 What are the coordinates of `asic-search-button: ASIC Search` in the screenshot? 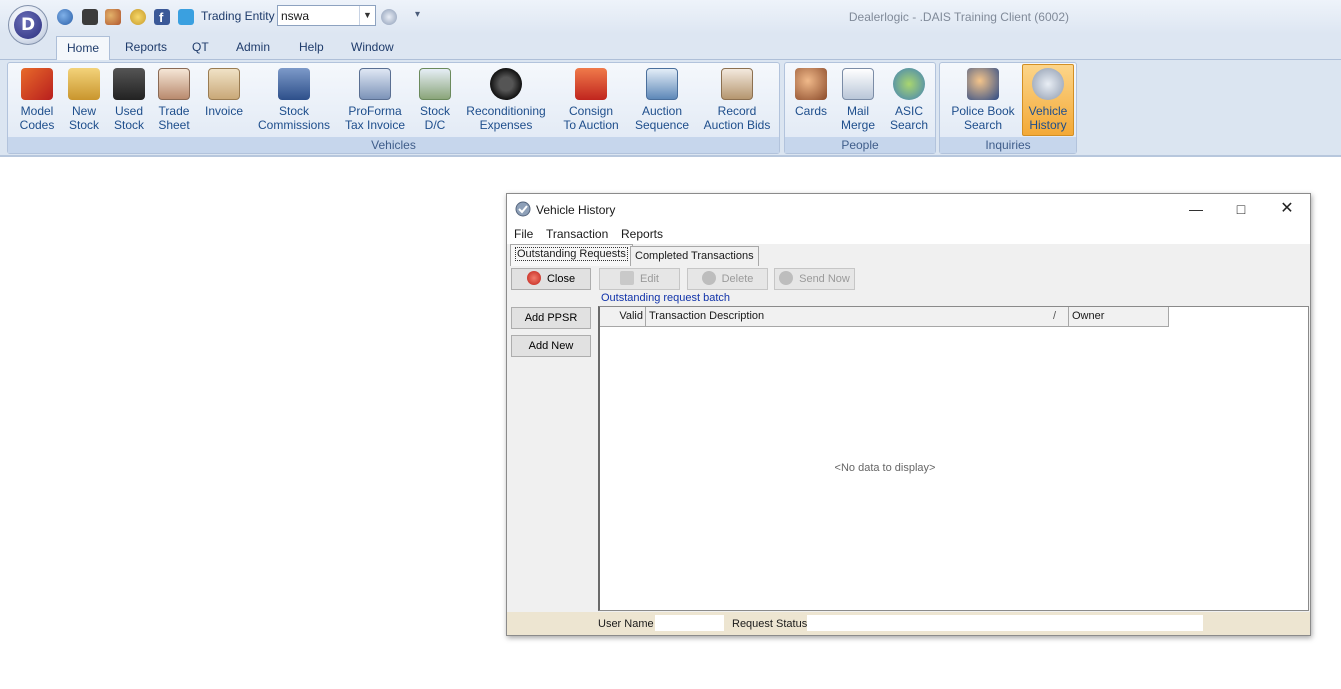 It's located at (909, 101).